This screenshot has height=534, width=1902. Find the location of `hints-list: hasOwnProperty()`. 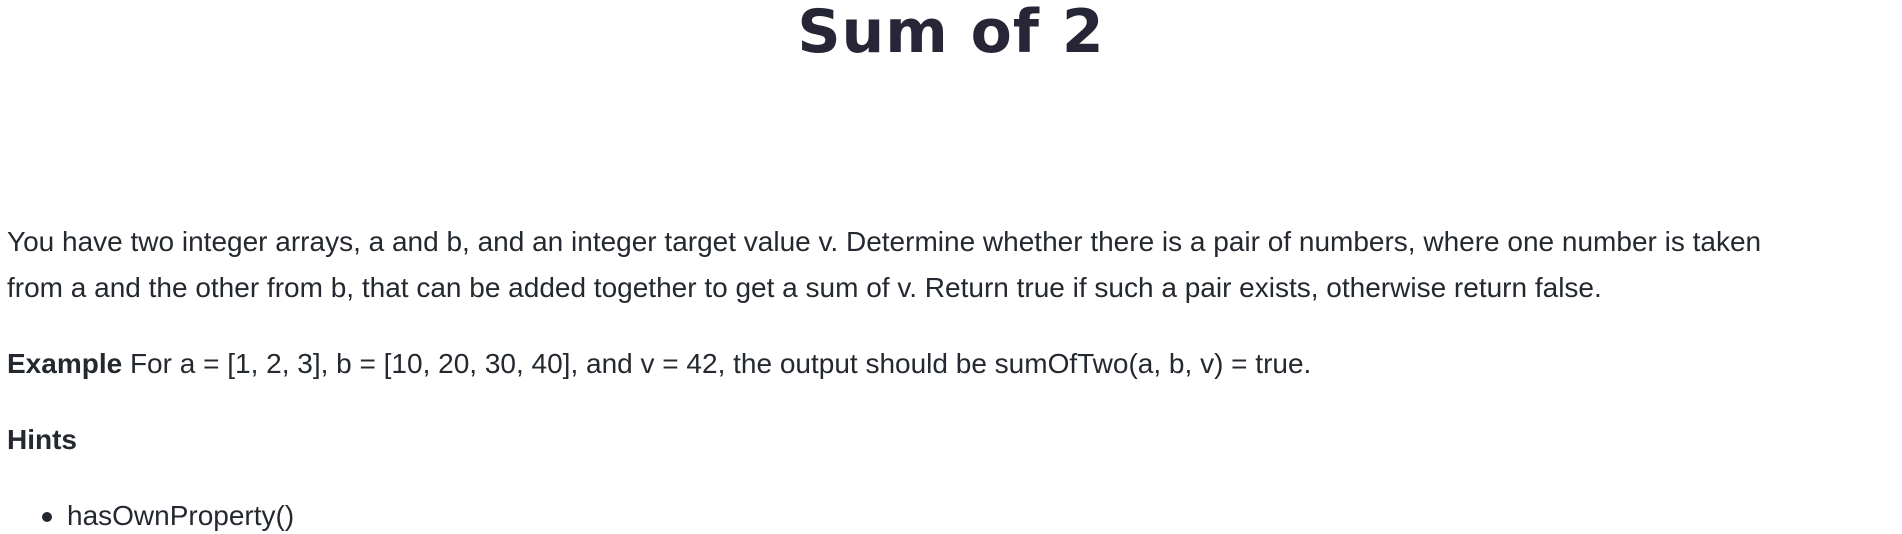

hints-list: hasOwnProperty() is located at coordinates (954, 513).